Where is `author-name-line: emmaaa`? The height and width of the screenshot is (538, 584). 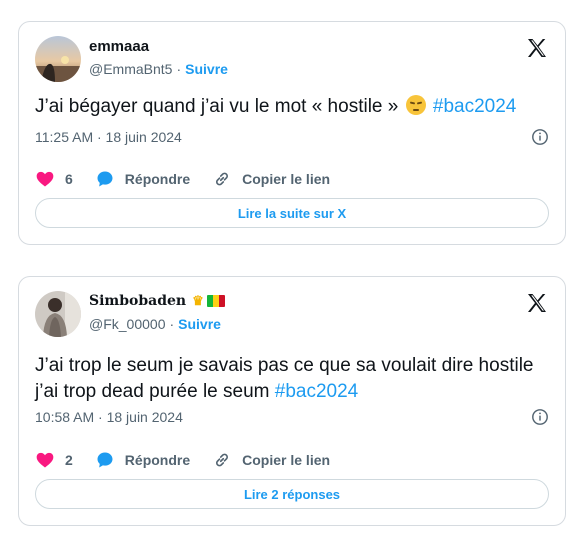 author-name-line: emmaaa is located at coordinates (119, 46).